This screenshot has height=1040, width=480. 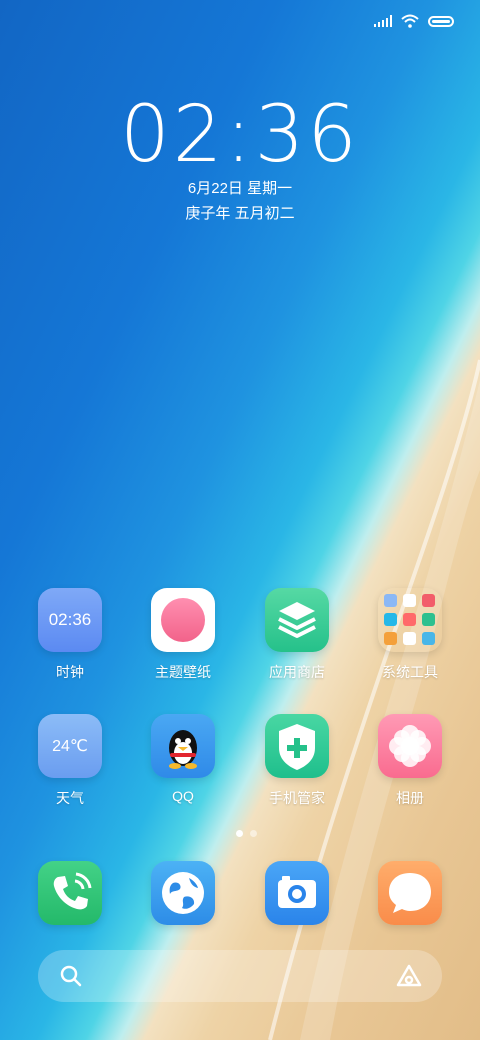 I want to click on wifi-icon, so click(x=410, y=21).